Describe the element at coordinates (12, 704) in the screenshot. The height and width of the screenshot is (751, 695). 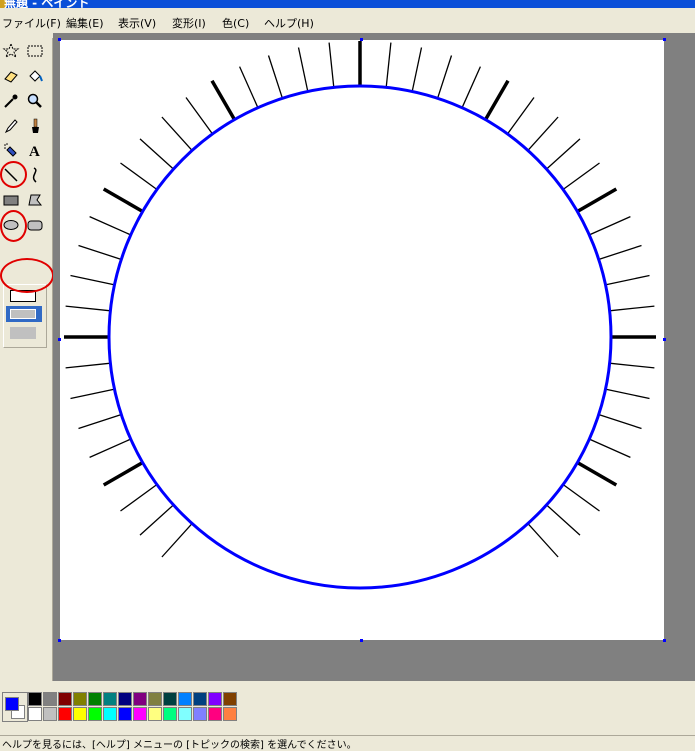
I see `foreground-color-swatch` at that location.